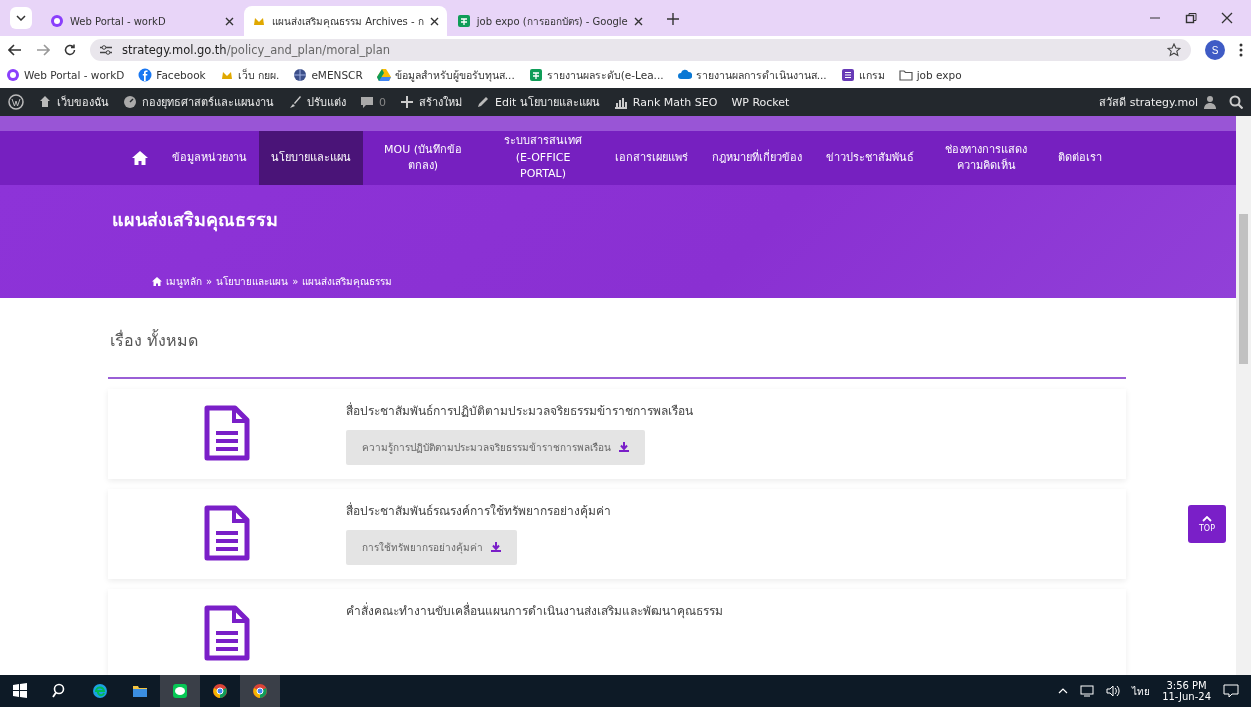 Image resolution: width=1251 pixels, height=707 pixels. I want to click on nav-menu-item: ข้อมูลหน่วยงาน, so click(209, 158).